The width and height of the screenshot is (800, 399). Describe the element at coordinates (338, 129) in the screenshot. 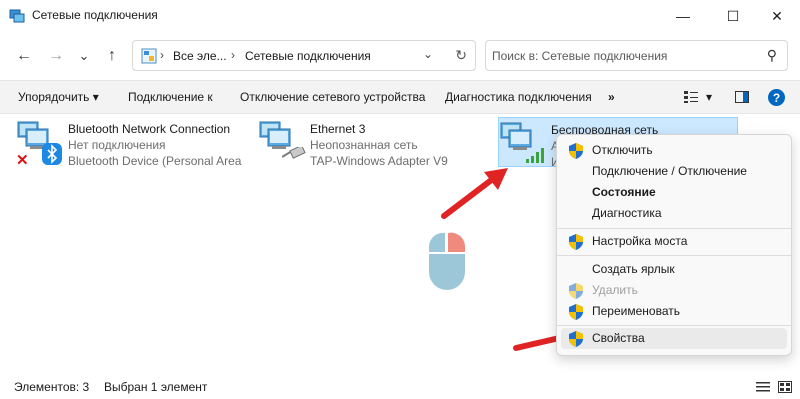

I see `connection-name: Ethernet 3` at that location.